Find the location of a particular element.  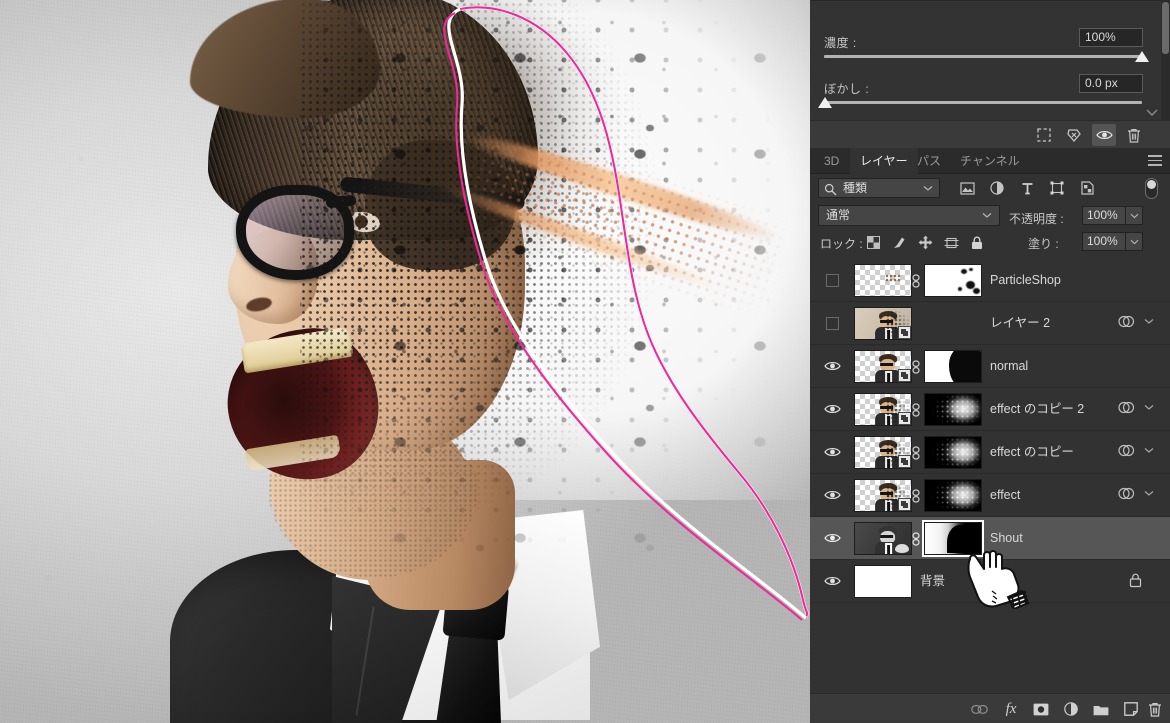

layer-style-button: fx is located at coordinates (1011, 709).